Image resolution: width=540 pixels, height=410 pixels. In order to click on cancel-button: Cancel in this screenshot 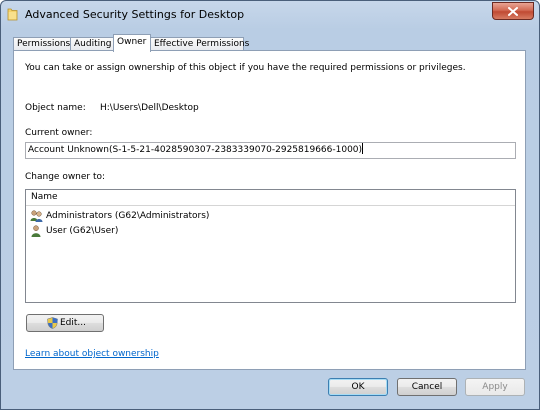, I will do `click(427, 387)`.